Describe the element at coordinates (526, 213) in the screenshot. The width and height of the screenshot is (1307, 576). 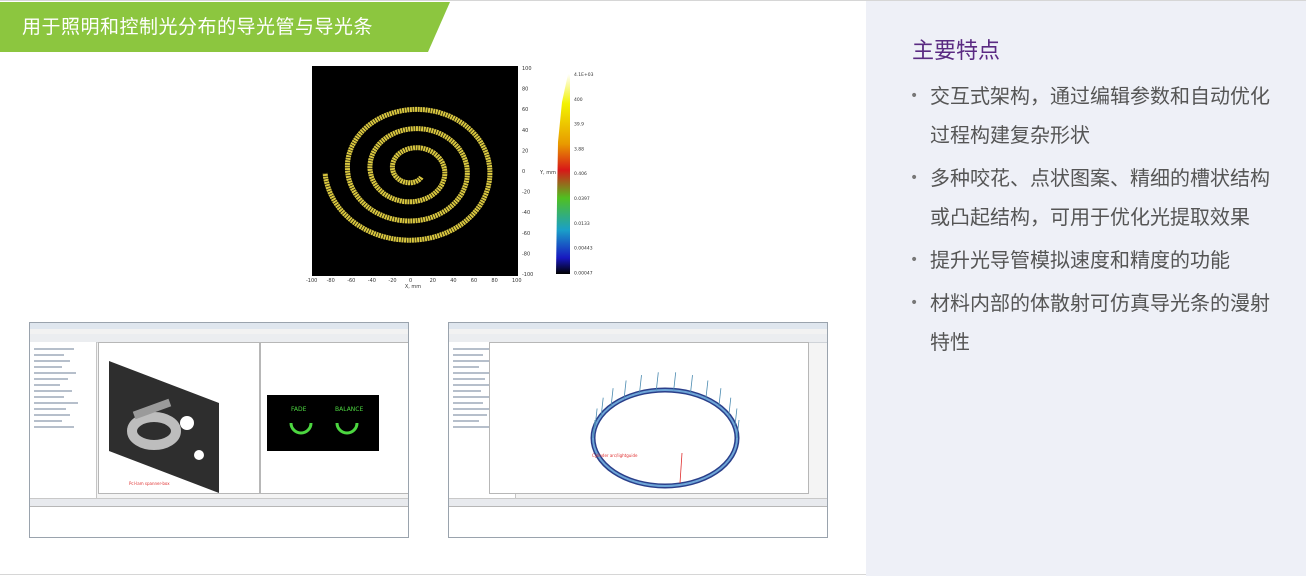
I see `y-tick-label: -40` at that location.